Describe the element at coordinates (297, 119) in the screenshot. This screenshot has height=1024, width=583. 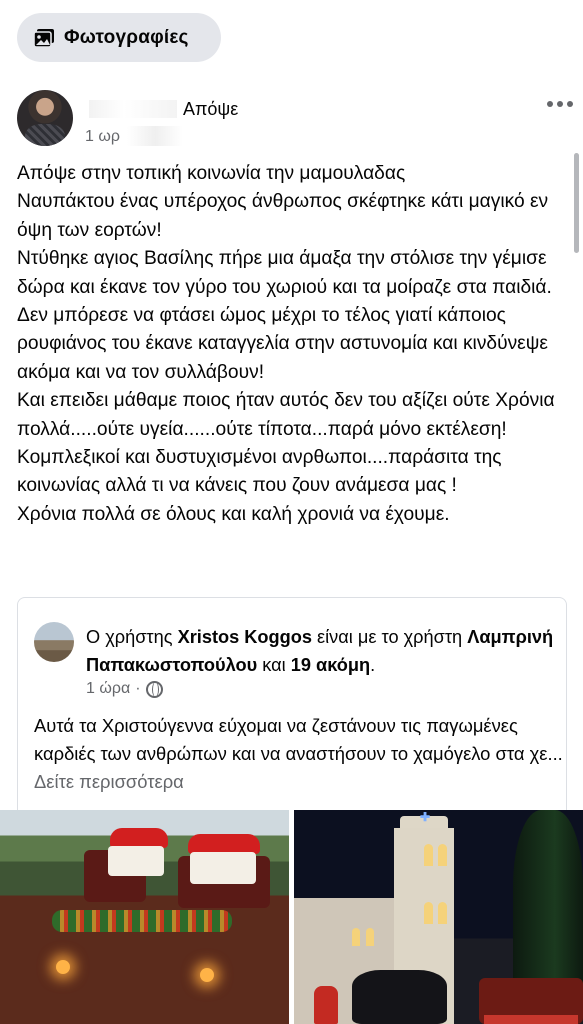
I see `post-header: Απόψε 1 ωρ` at that location.